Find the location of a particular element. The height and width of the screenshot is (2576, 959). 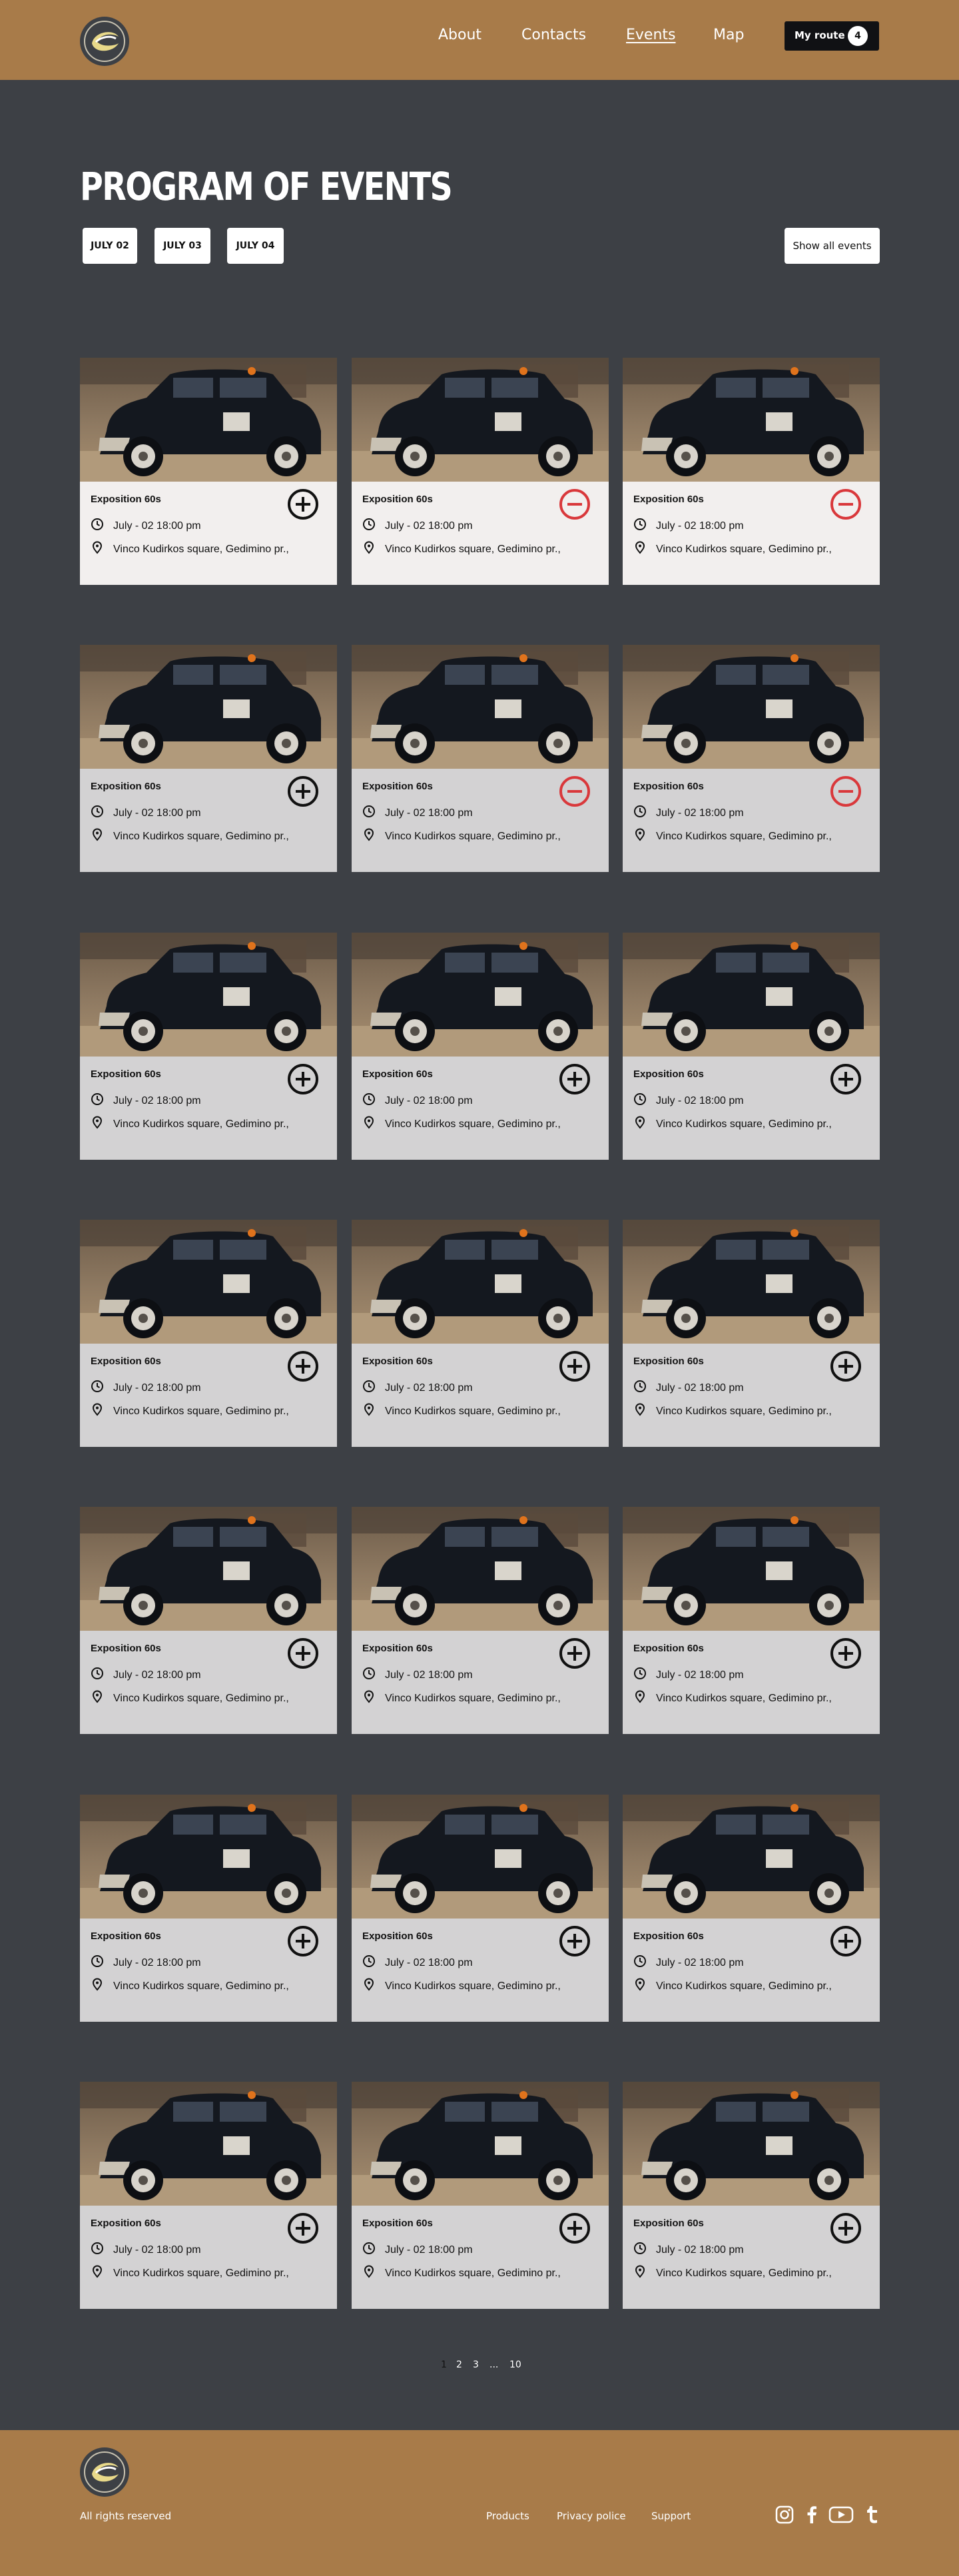

page-2: 2 is located at coordinates (459, 2365).